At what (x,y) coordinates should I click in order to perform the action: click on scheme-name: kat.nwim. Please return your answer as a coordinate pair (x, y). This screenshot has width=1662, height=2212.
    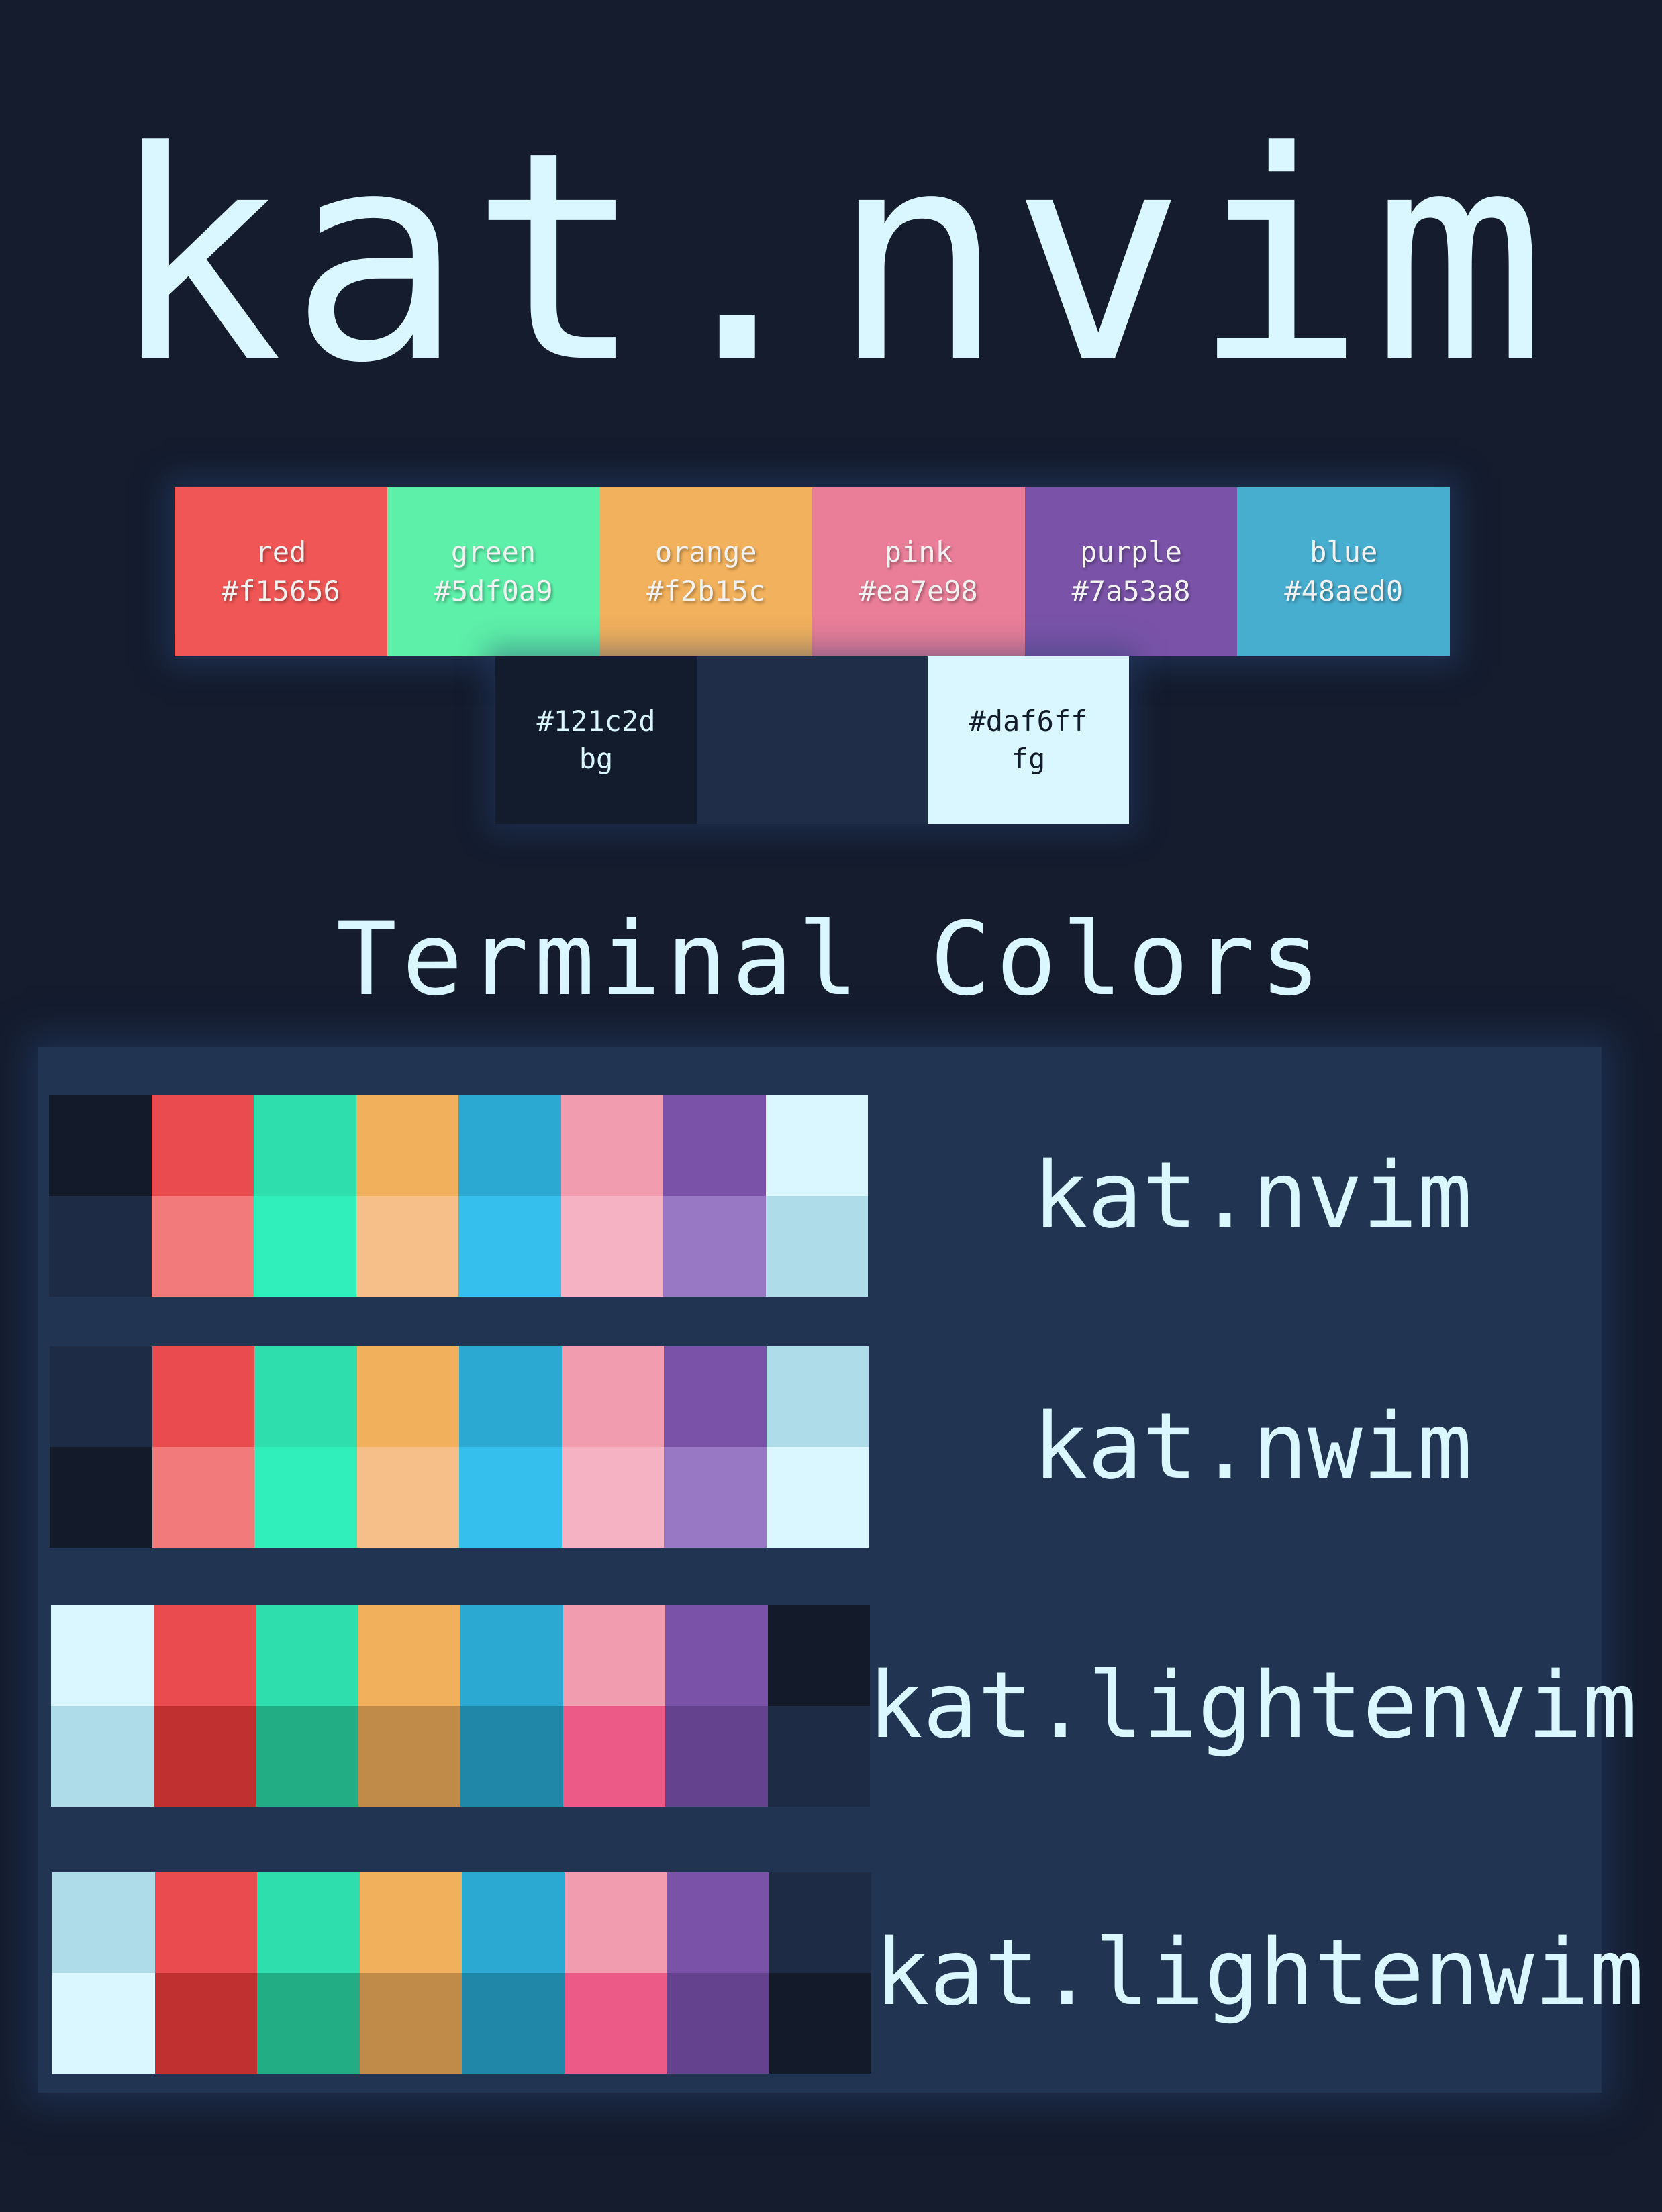
    Looking at the image, I should click on (1252, 1447).